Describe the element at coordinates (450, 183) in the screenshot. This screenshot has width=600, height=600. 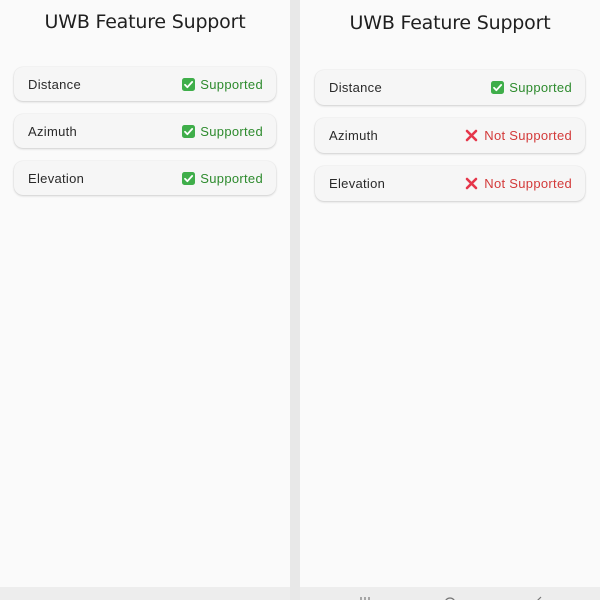
I see `feature-row-elevation: Elevation Not Supported` at that location.